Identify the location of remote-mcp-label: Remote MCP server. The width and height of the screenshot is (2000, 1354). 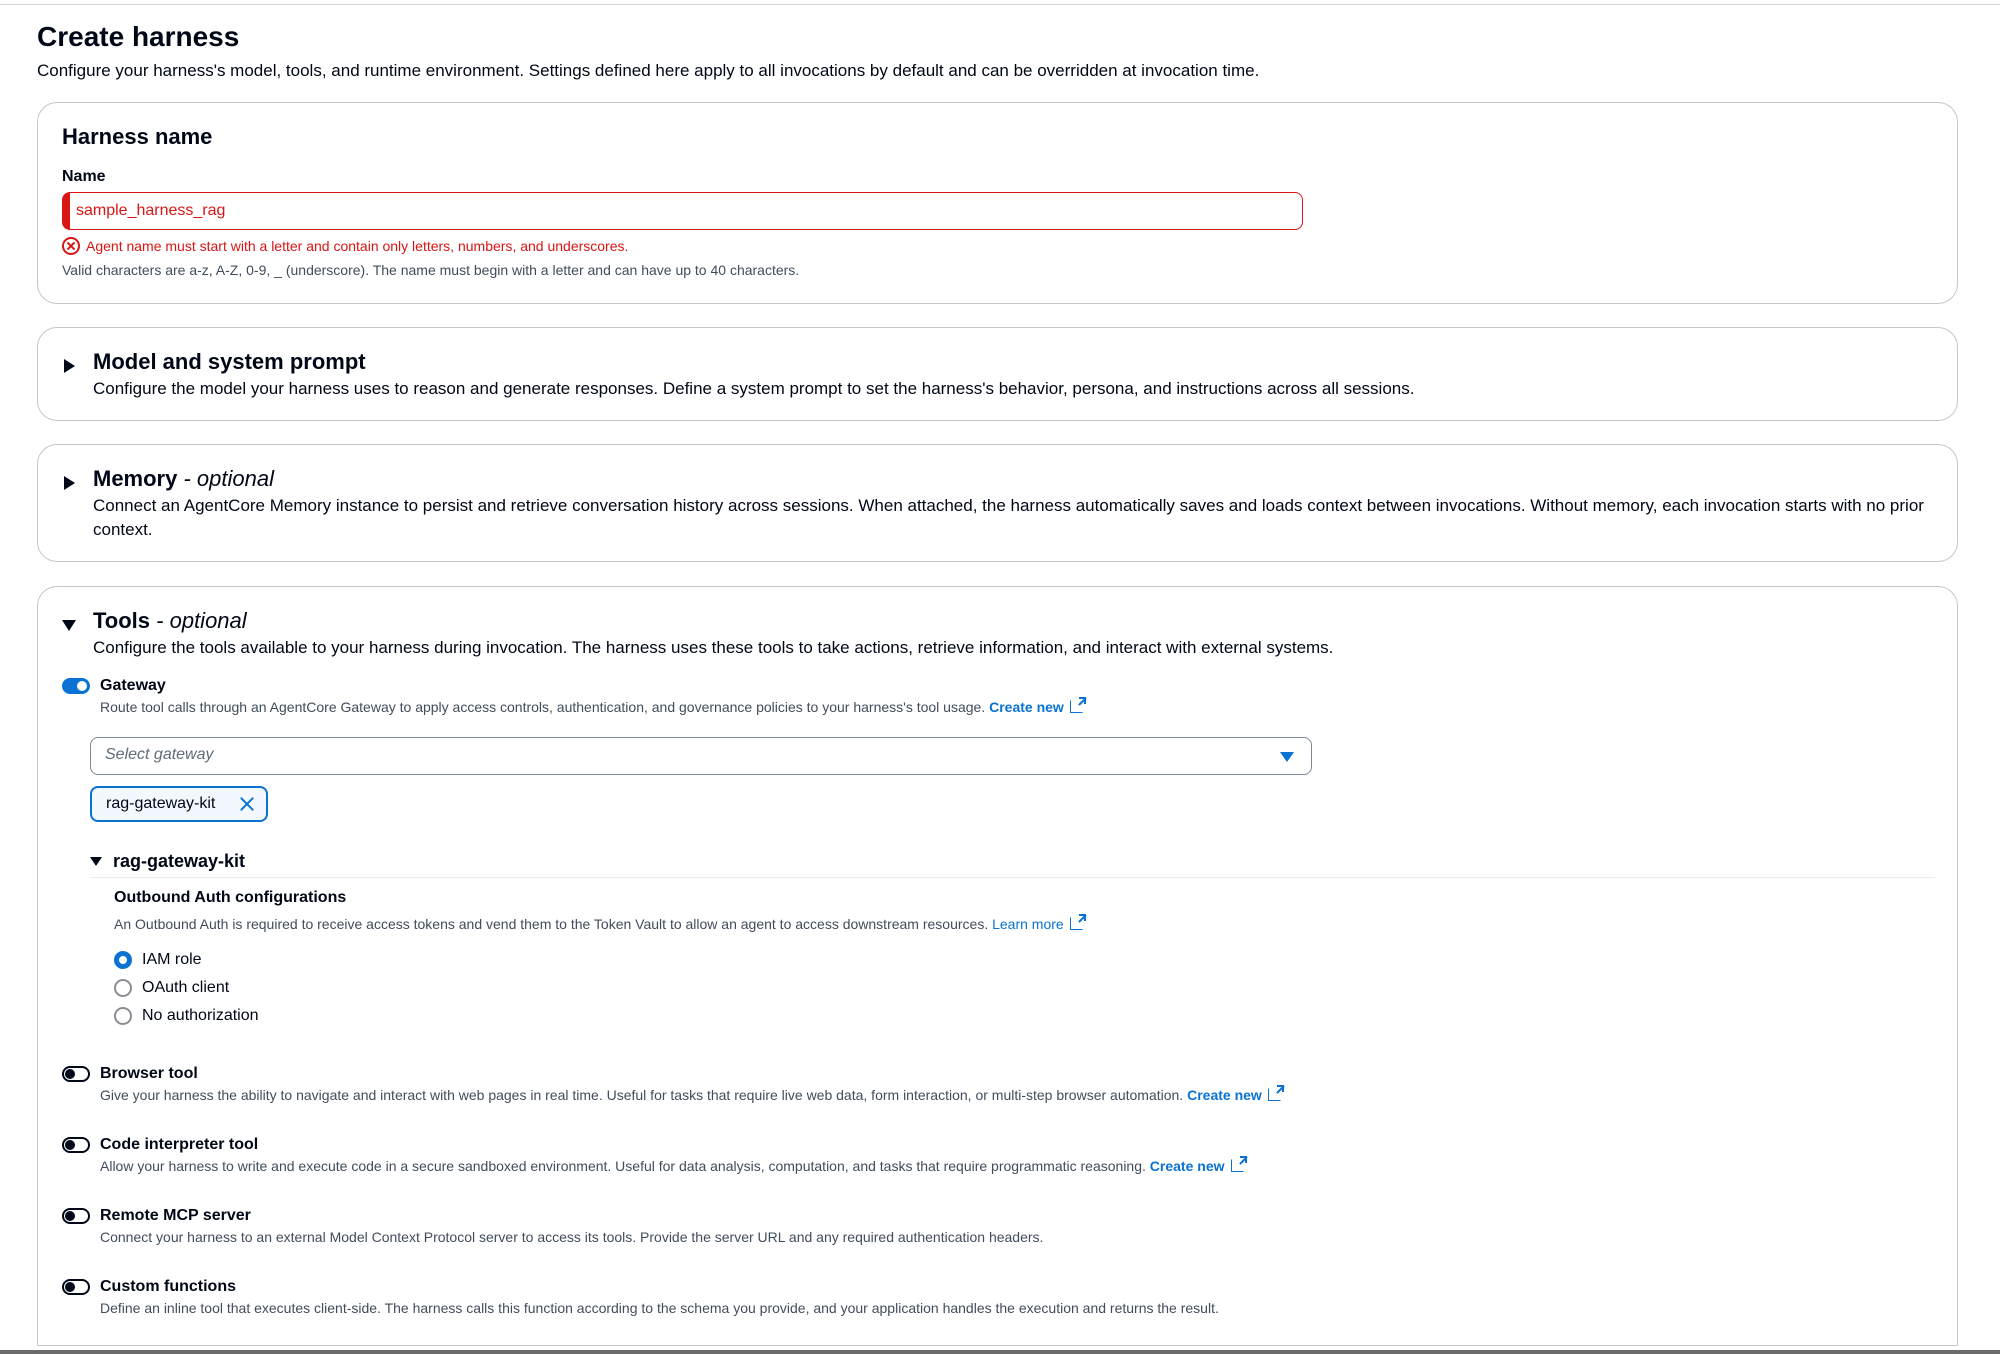
(175, 1215).